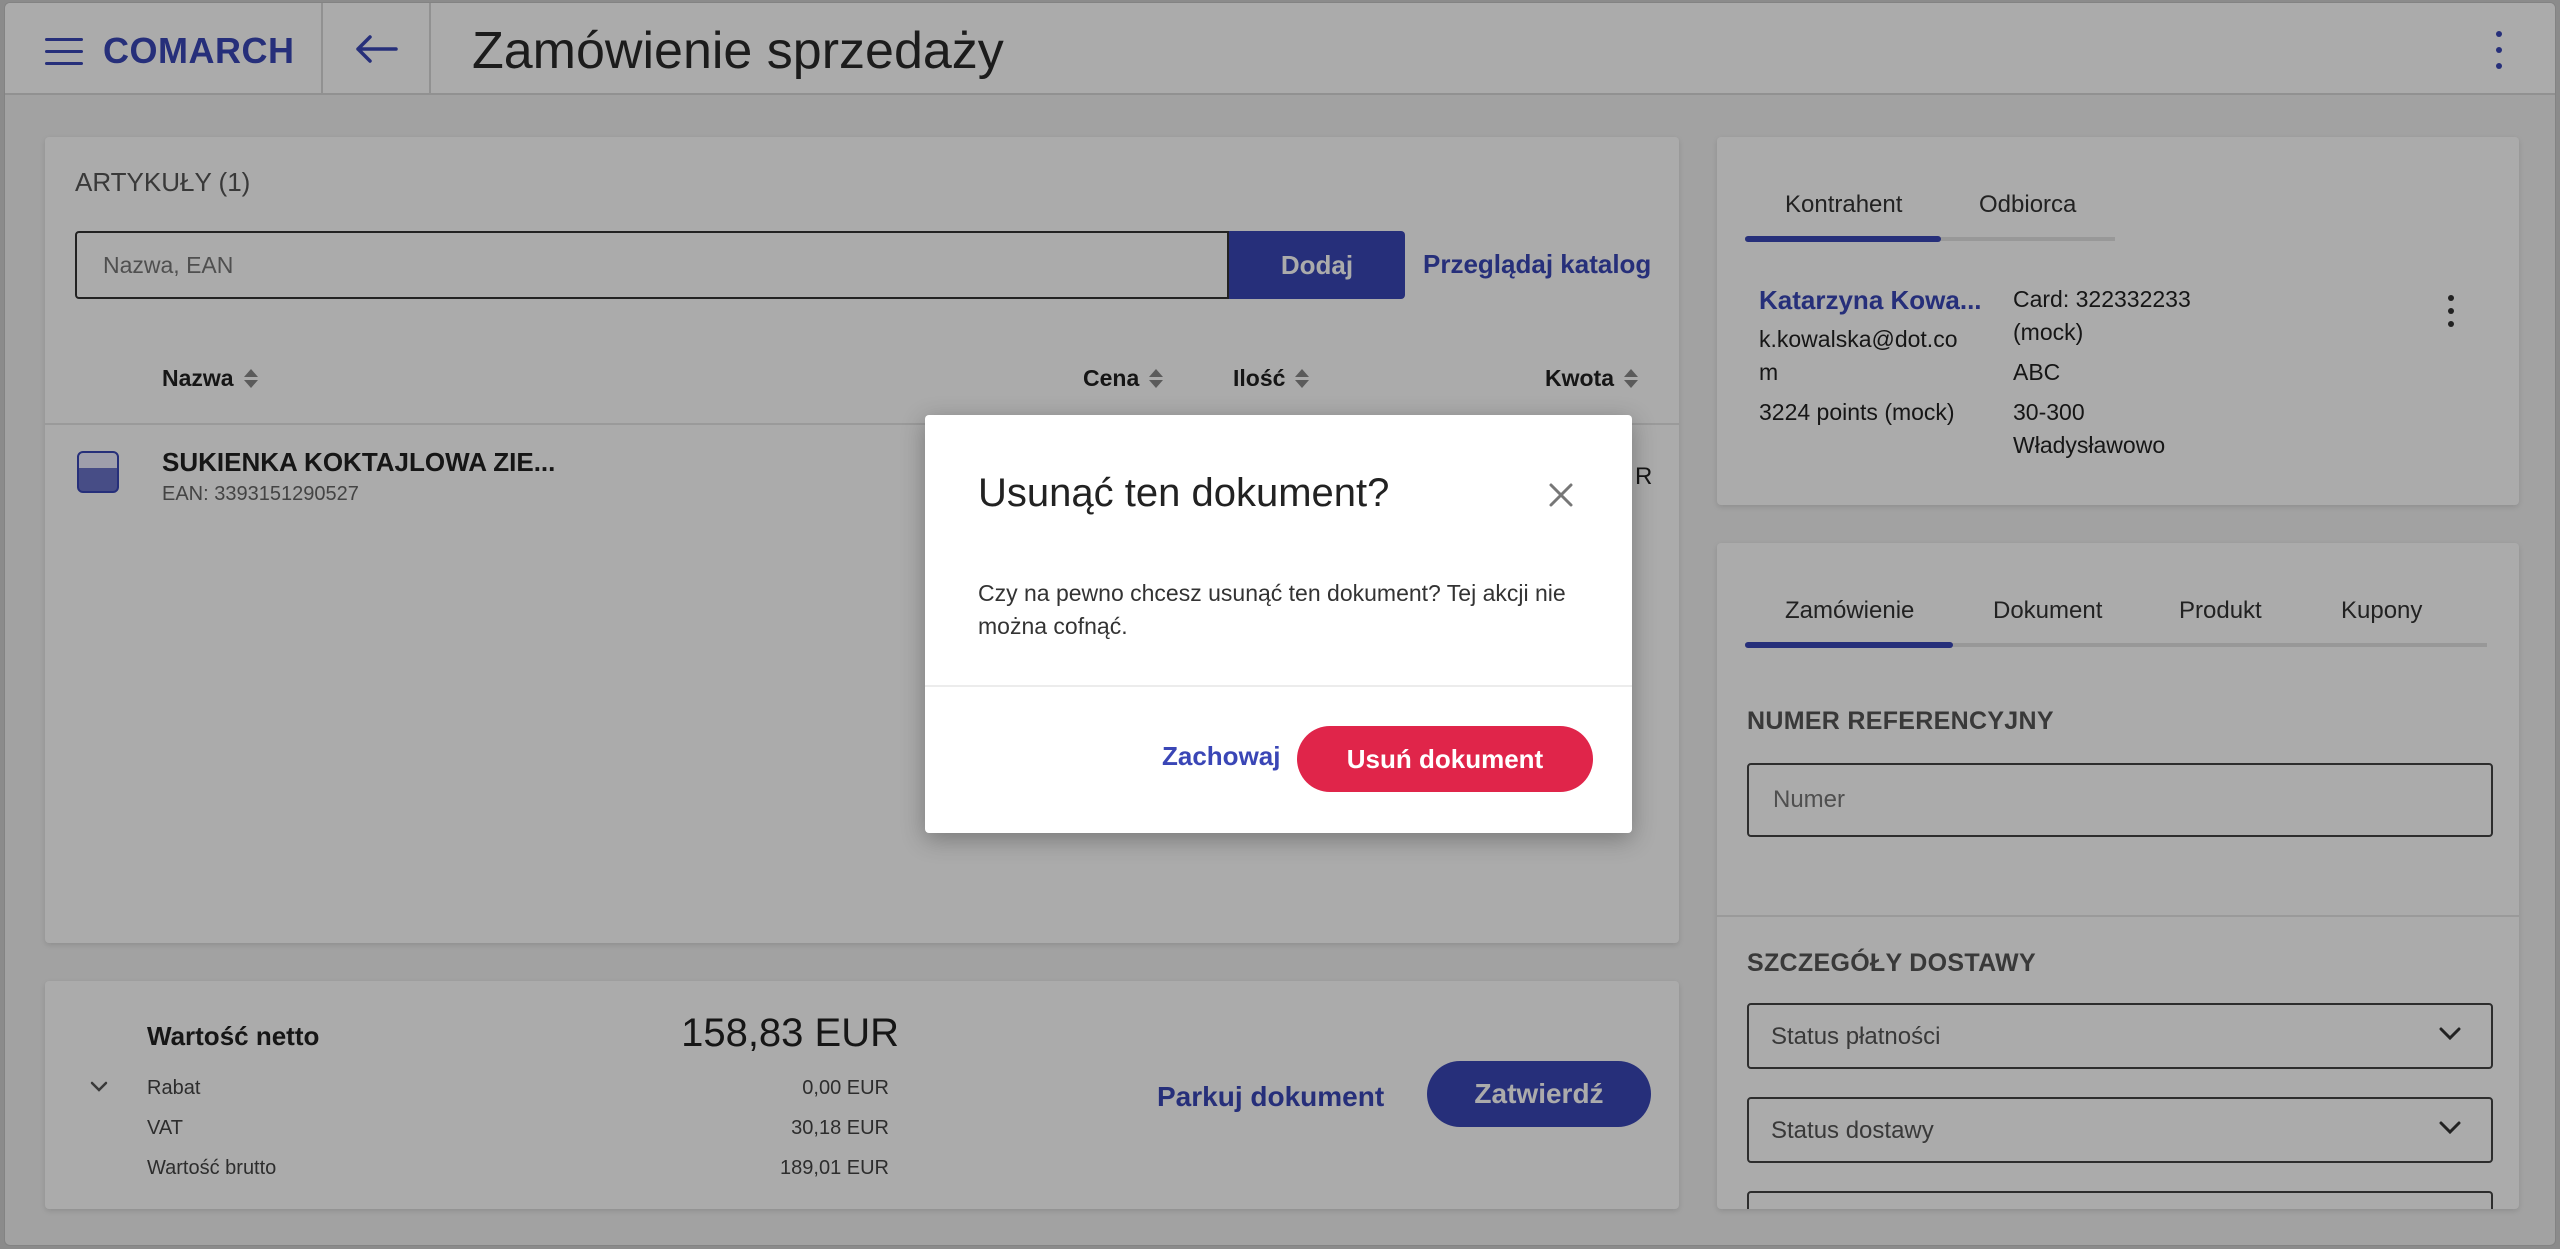 Image resolution: width=2560 pixels, height=1249 pixels. Describe the element at coordinates (1184, 493) in the screenshot. I see `dialog-title: Usunąć ten dokument?` at that location.